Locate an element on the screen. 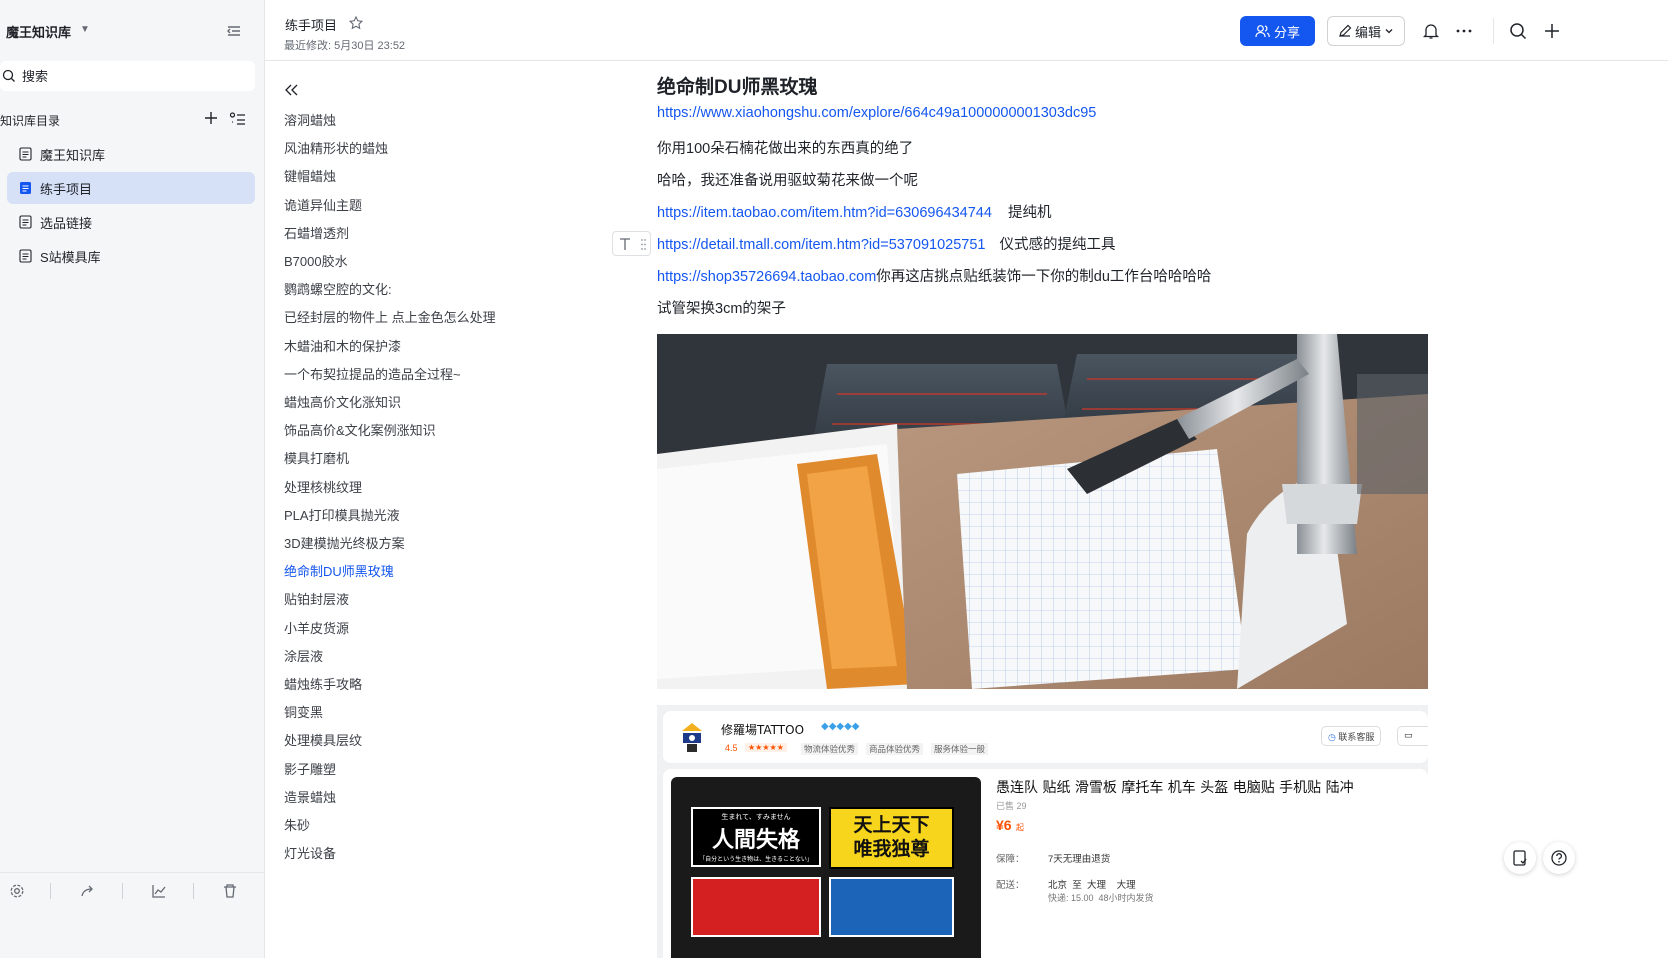 The image size is (1668, 958). collapse-toc-icon is located at coordinates (291, 90).